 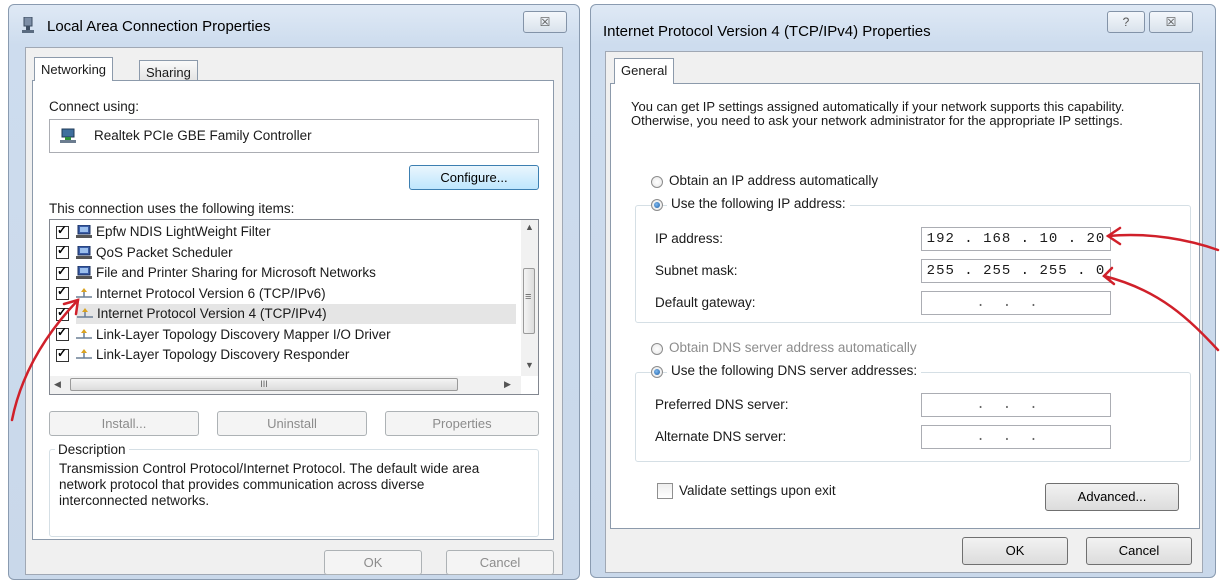 I want to click on annotation-arrow-ipv4-item, so click(x=45, y=360).